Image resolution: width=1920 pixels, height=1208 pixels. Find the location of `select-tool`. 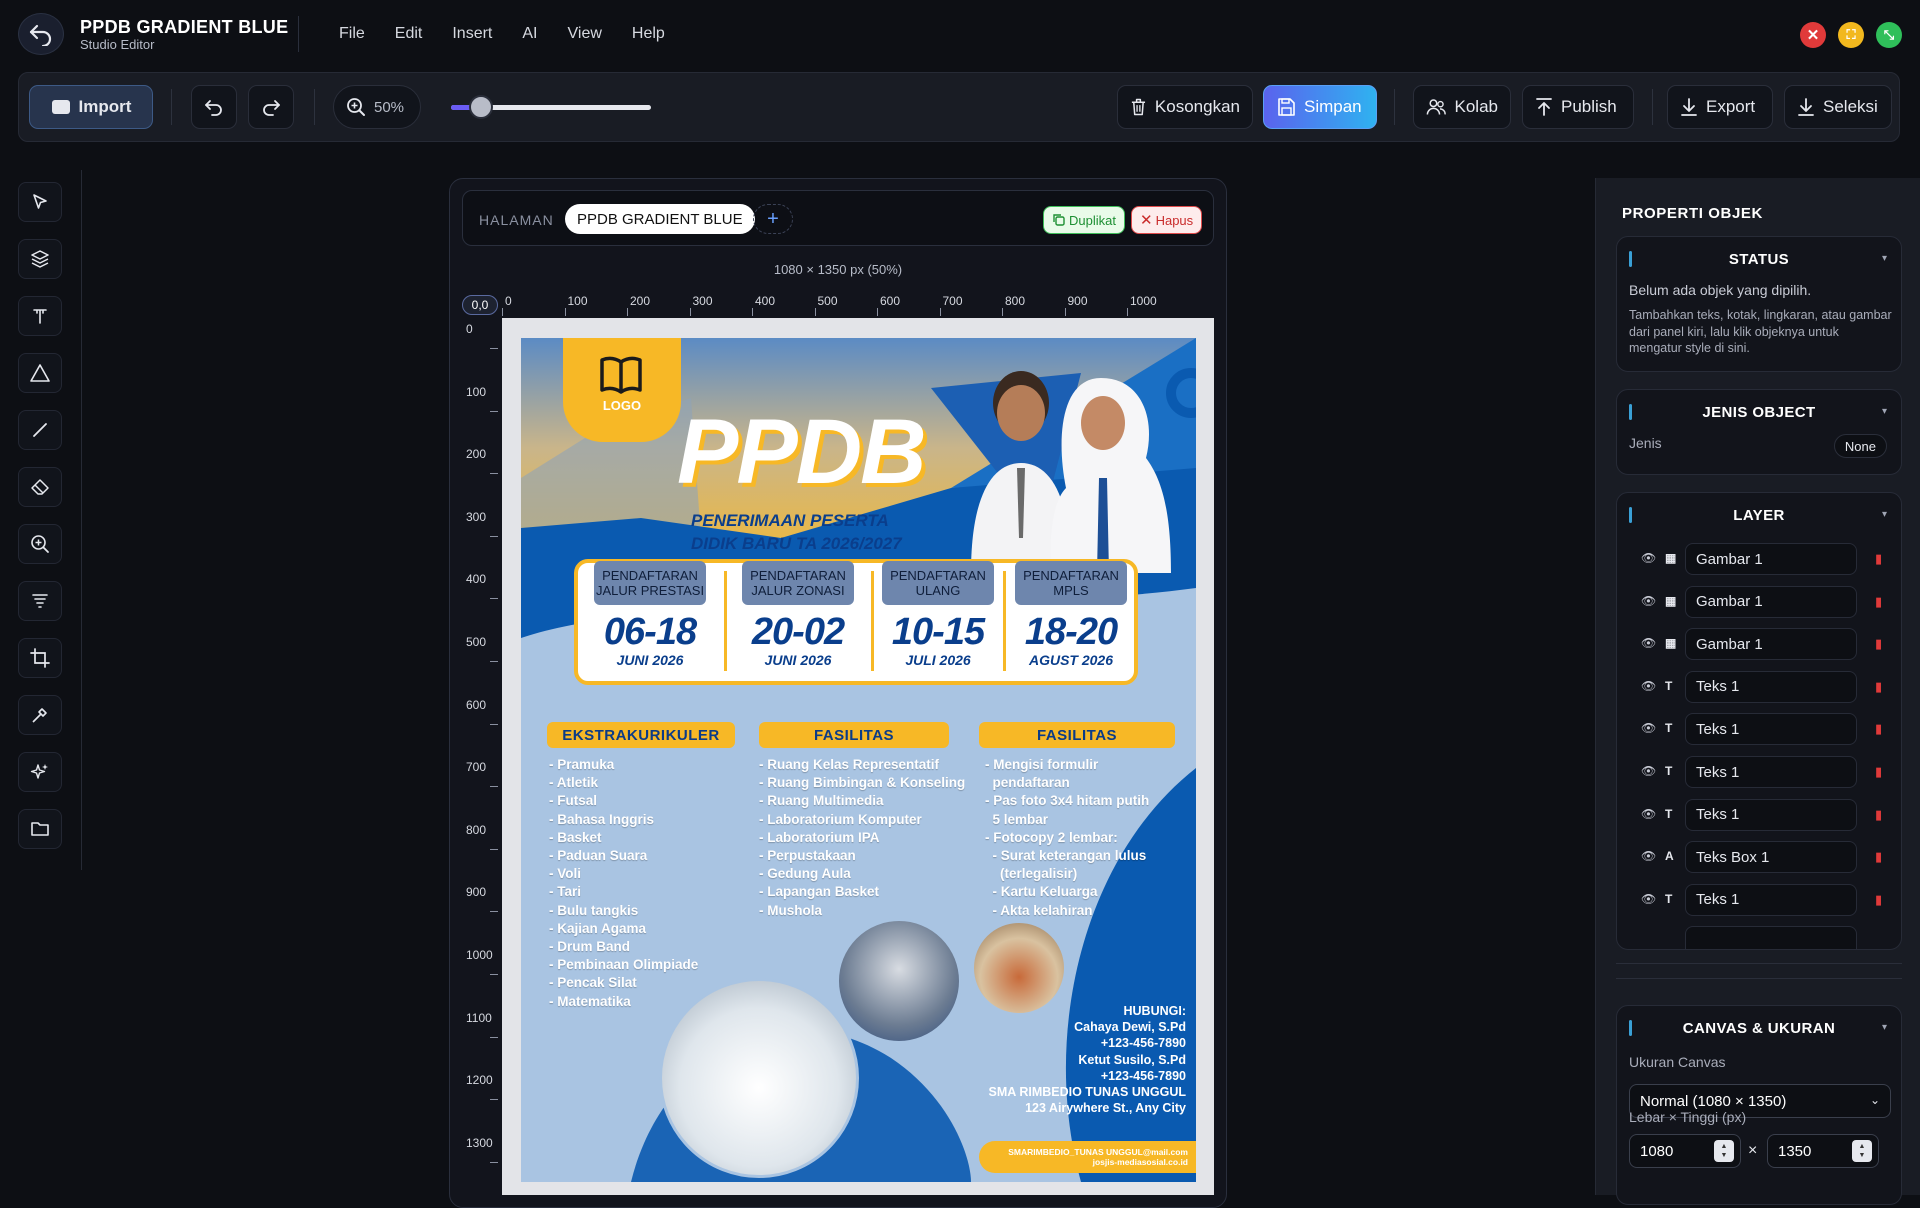

select-tool is located at coordinates (40, 202).